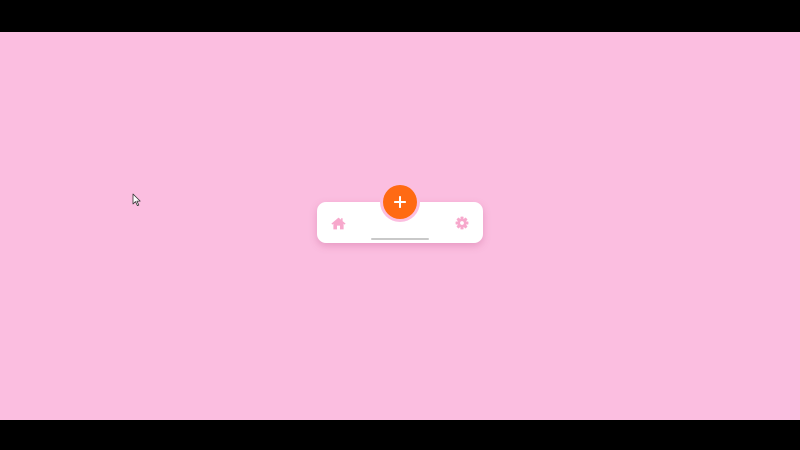  I want to click on home-icon, so click(338, 223).